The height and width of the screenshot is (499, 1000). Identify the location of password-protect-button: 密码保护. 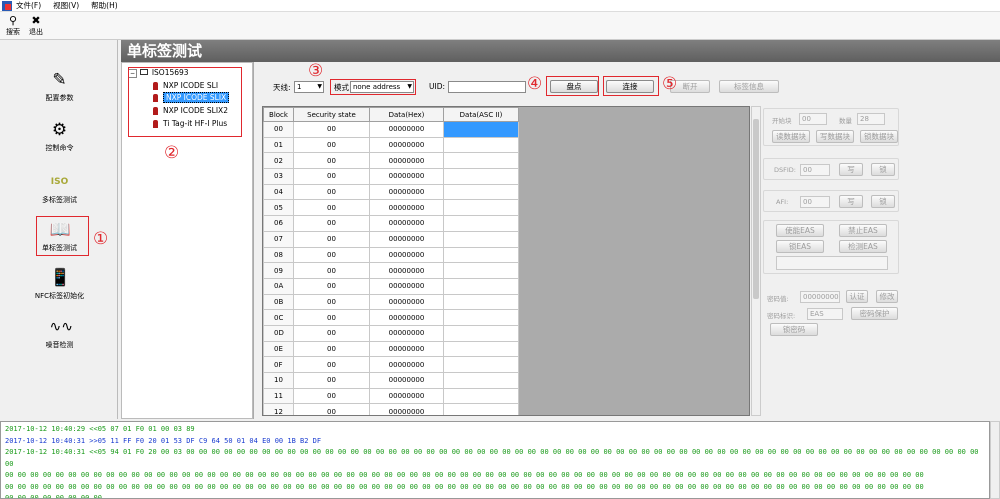
(874, 313).